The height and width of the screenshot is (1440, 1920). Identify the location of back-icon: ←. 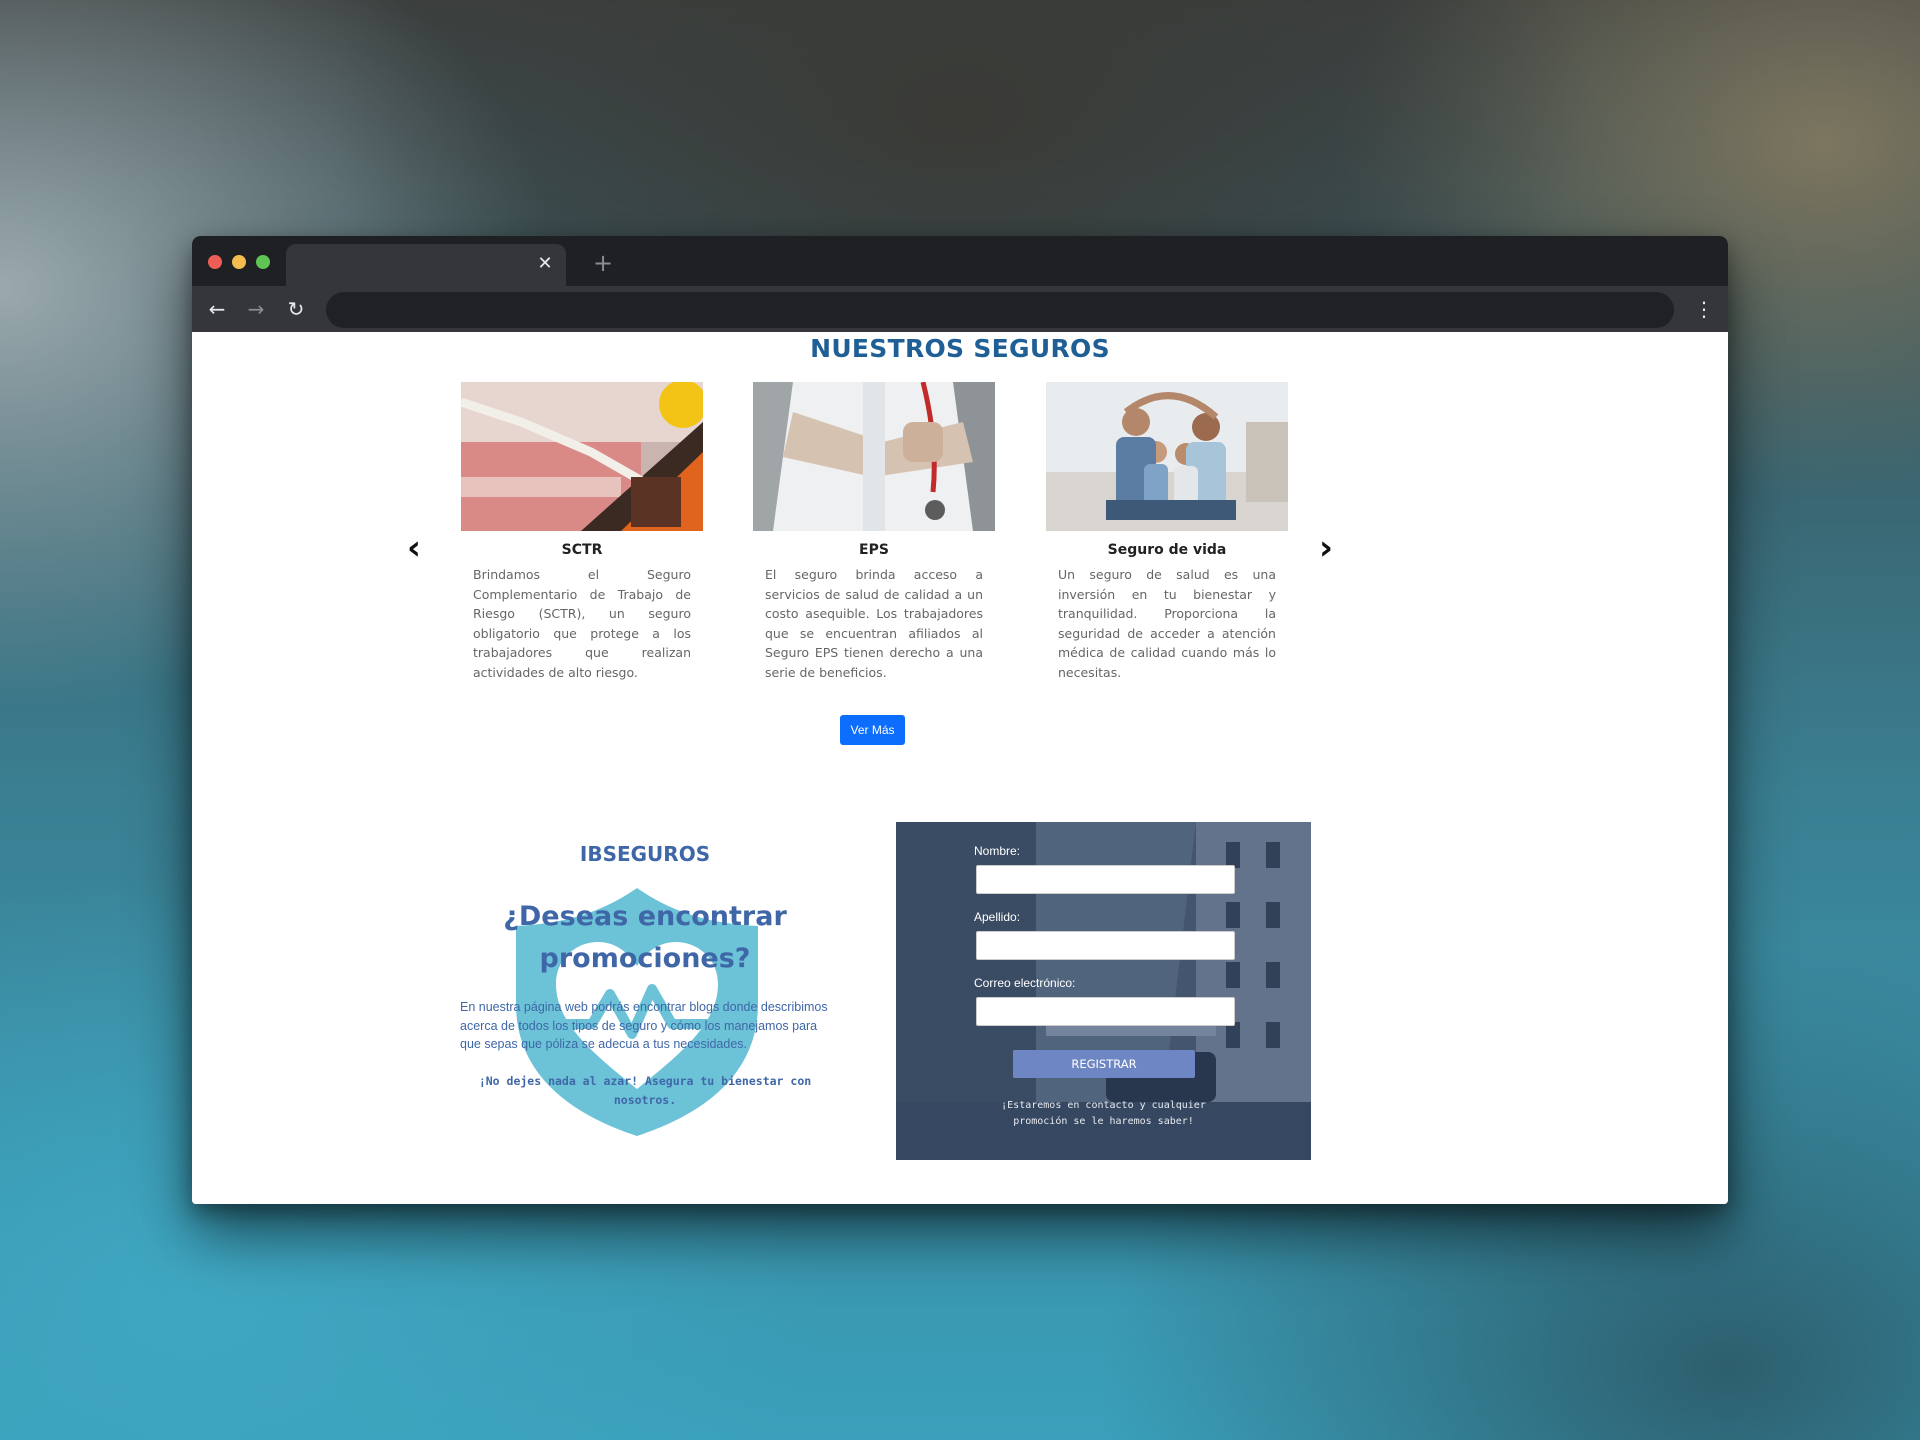
(217, 309).